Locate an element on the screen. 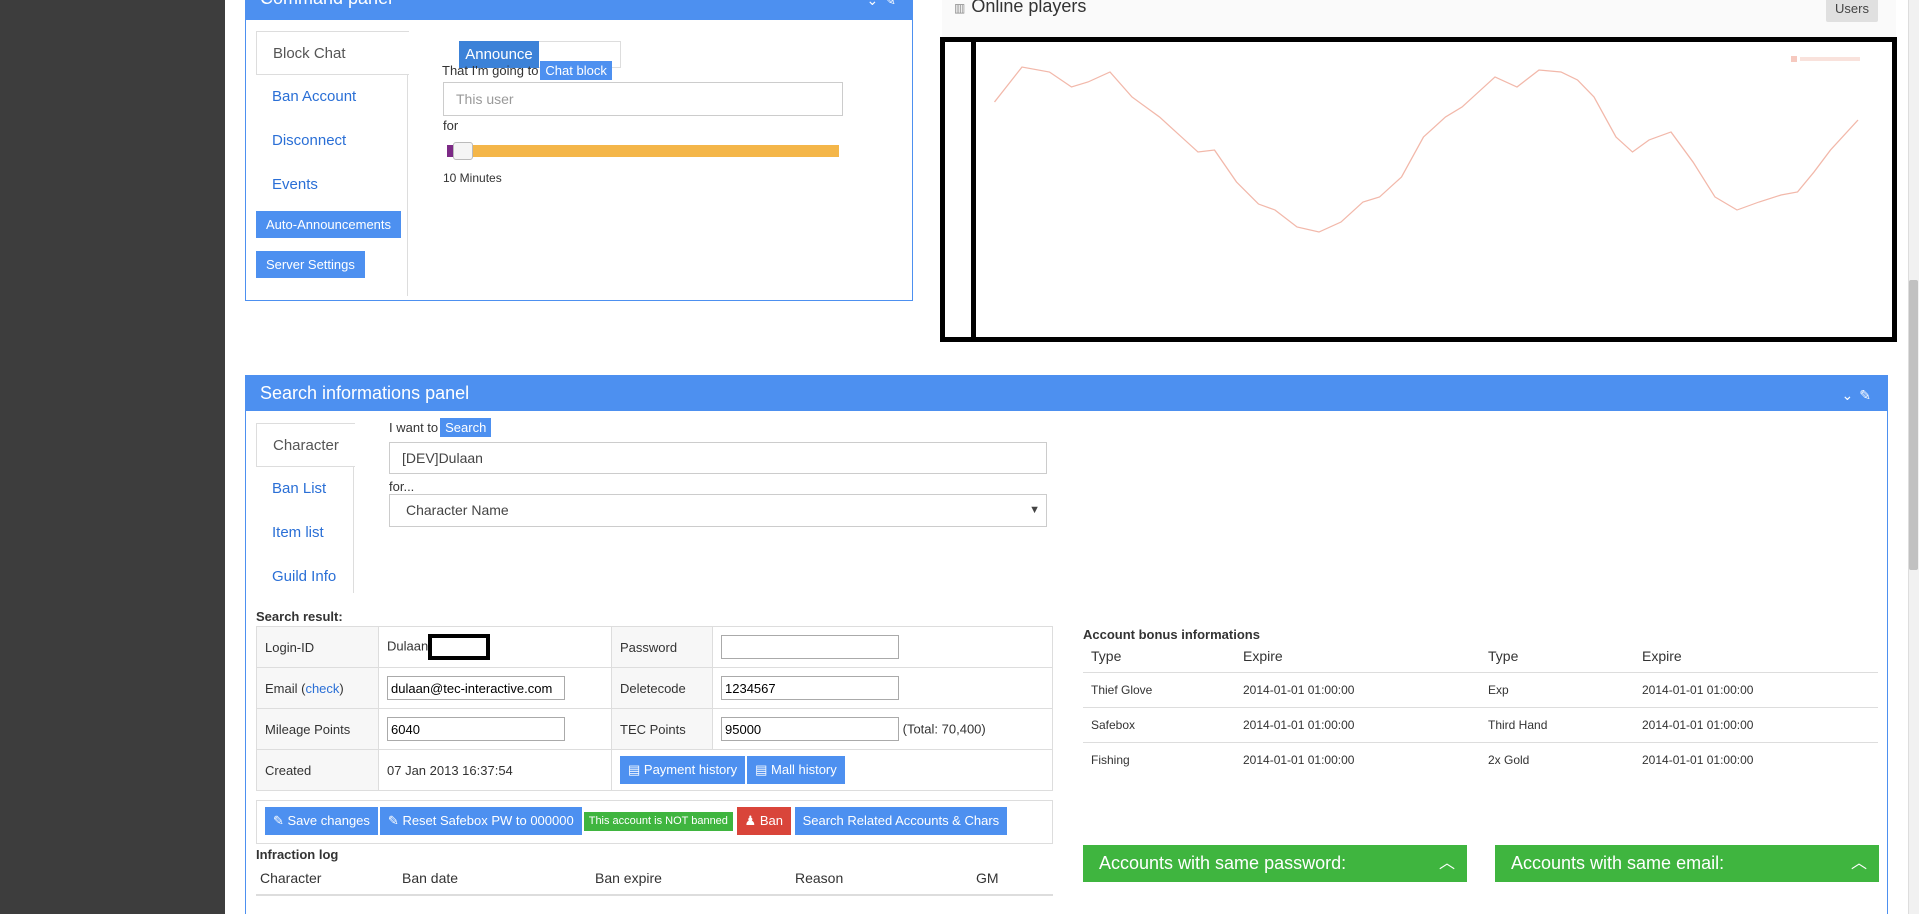  duration-slider-handle is located at coordinates (463, 151).